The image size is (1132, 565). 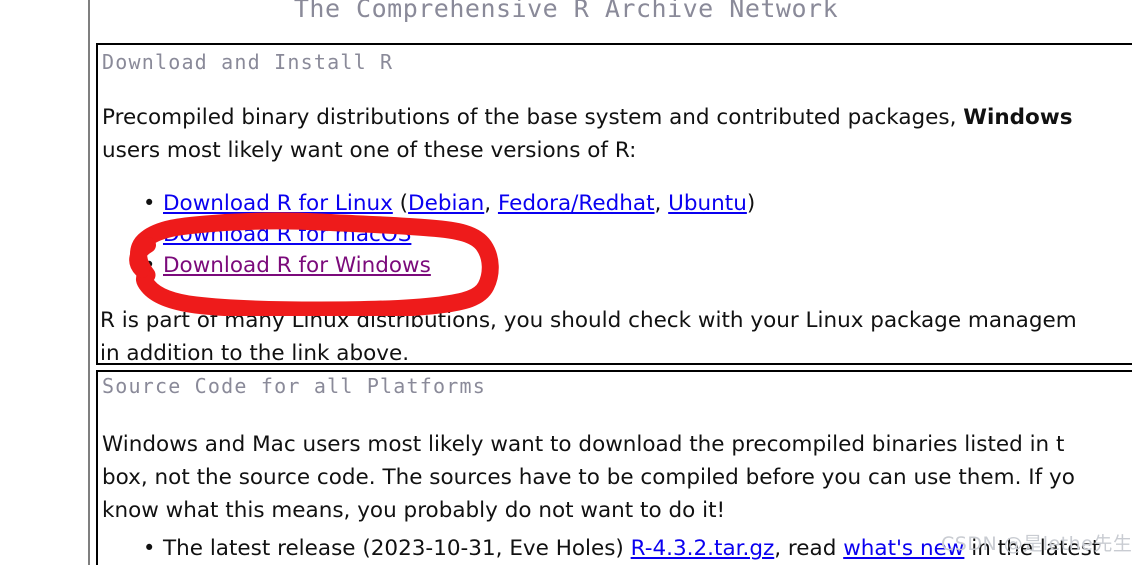 I want to click on link-download-r-windows: Download R for Windows, so click(x=297, y=265).